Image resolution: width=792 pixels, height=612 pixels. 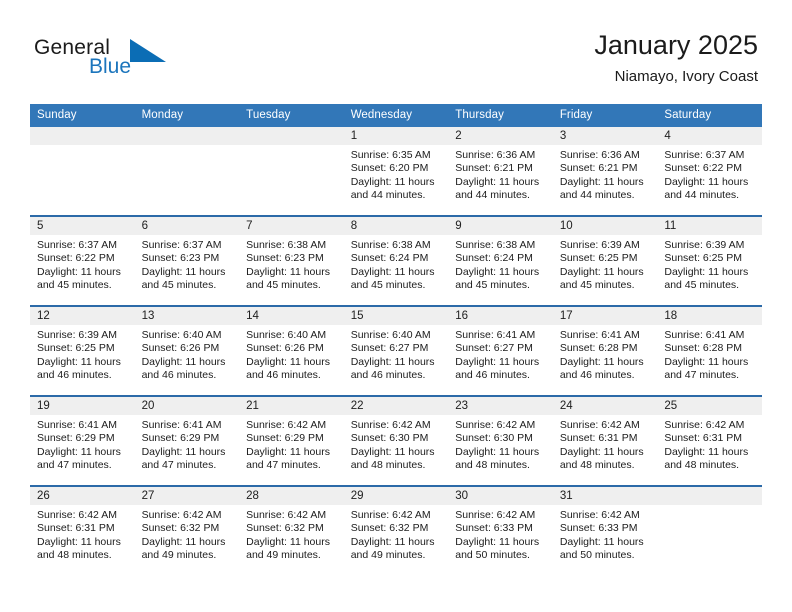 What do you see at coordinates (500, 226) in the screenshot?
I see `day-number: 9` at bounding box center [500, 226].